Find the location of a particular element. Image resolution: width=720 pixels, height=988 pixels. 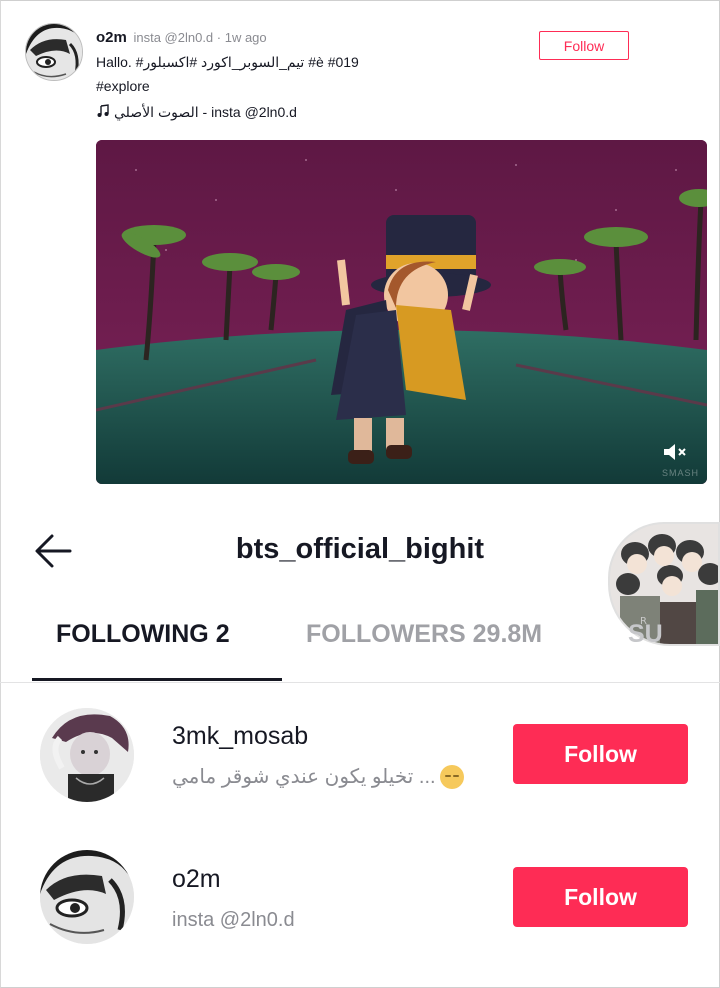

post-hashtag-explore: #explore is located at coordinates (123, 86).